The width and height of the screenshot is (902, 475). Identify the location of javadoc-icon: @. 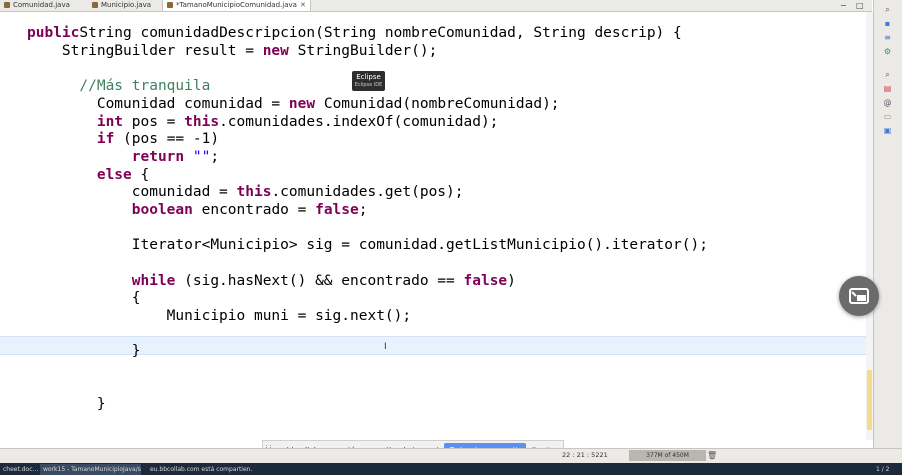
(887, 102).